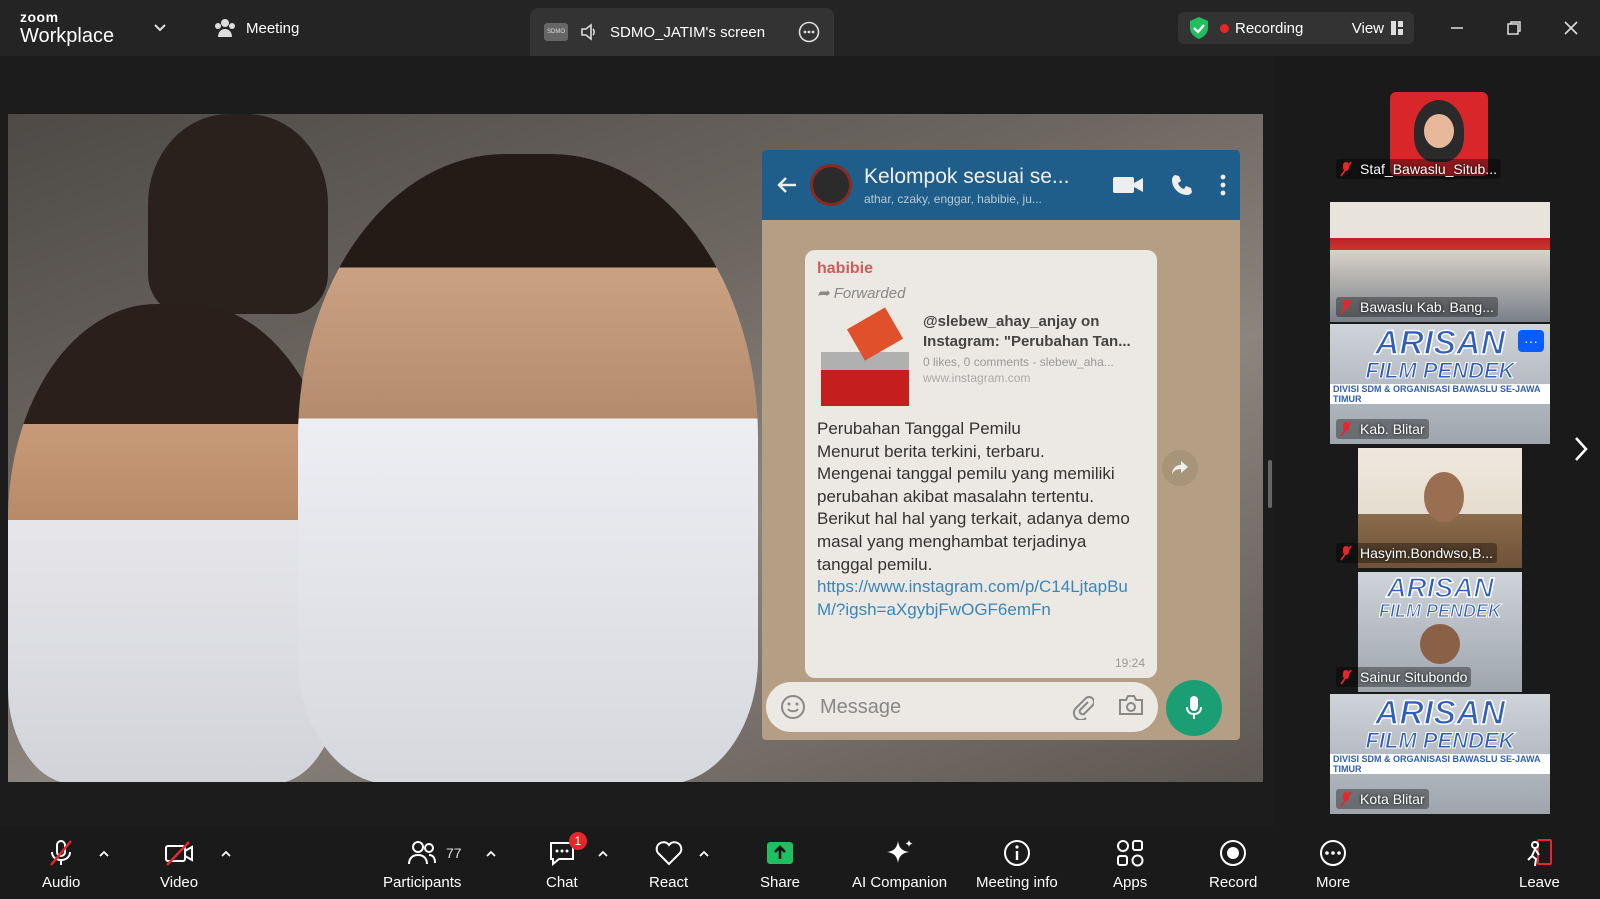 Image resolution: width=1600 pixels, height=899 pixels. I want to click on grid-view-icon, so click(1397, 28).